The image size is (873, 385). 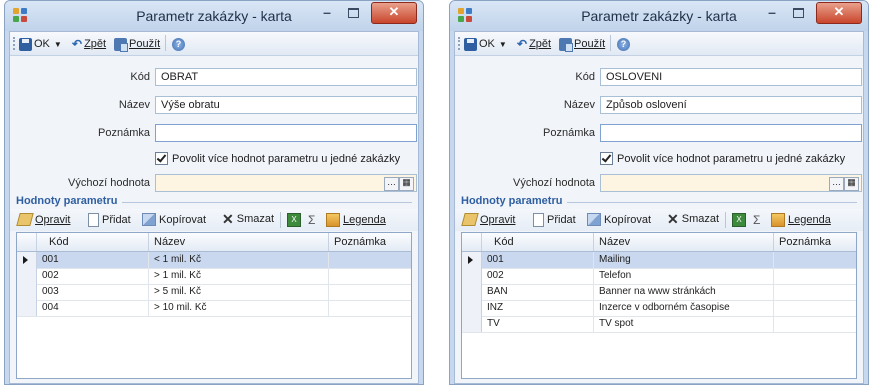 I want to click on cell-kod: INZ, so click(x=538, y=308).